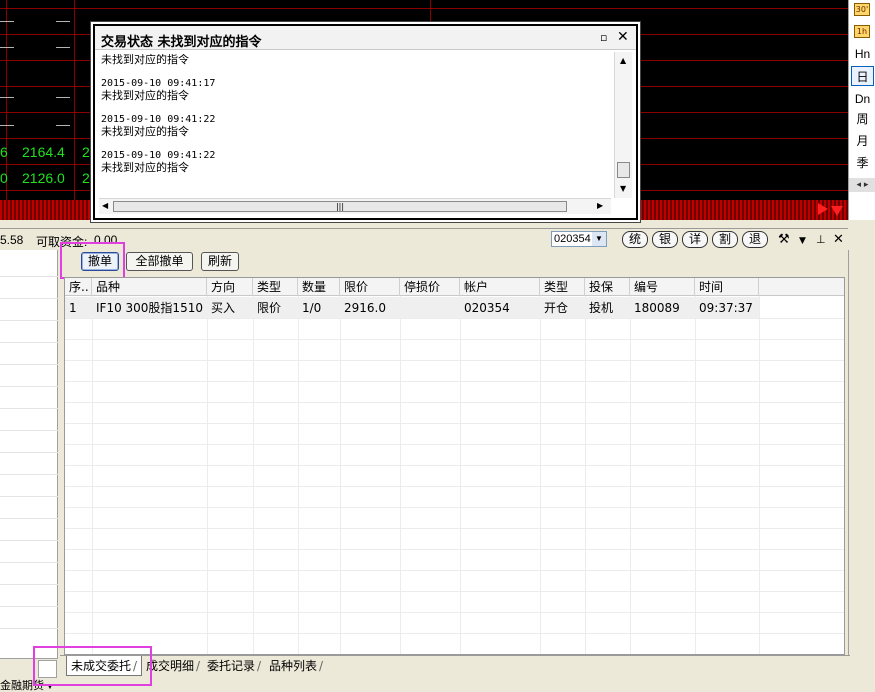  What do you see at coordinates (370, 287) in the screenshot?
I see `col-header-limit-price: 限价` at bounding box center [370, 287].